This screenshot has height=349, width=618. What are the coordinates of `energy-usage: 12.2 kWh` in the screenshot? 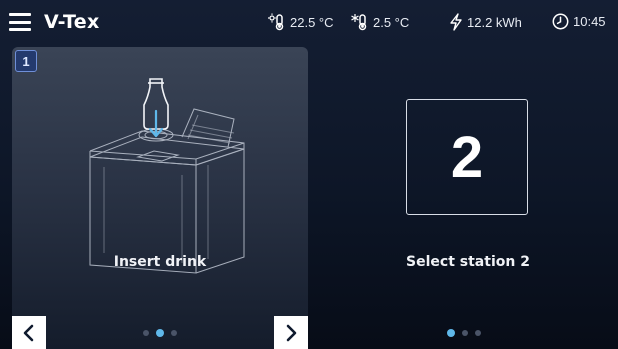 It's located at (485, 22).